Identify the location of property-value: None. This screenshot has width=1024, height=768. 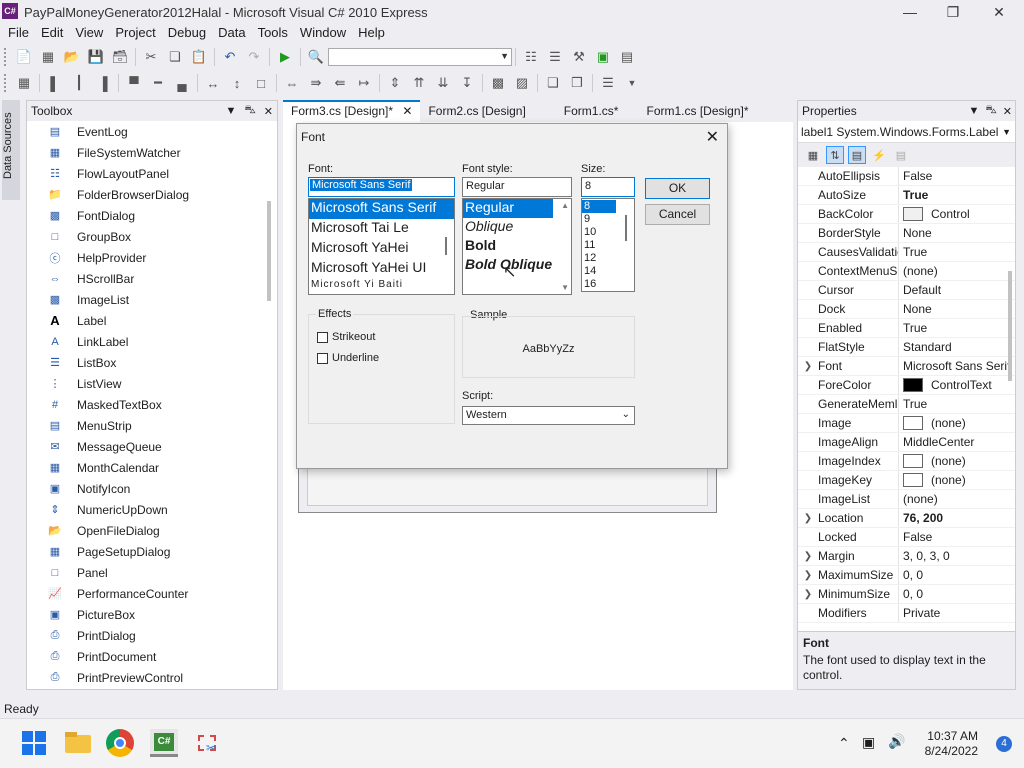
(956, 309).